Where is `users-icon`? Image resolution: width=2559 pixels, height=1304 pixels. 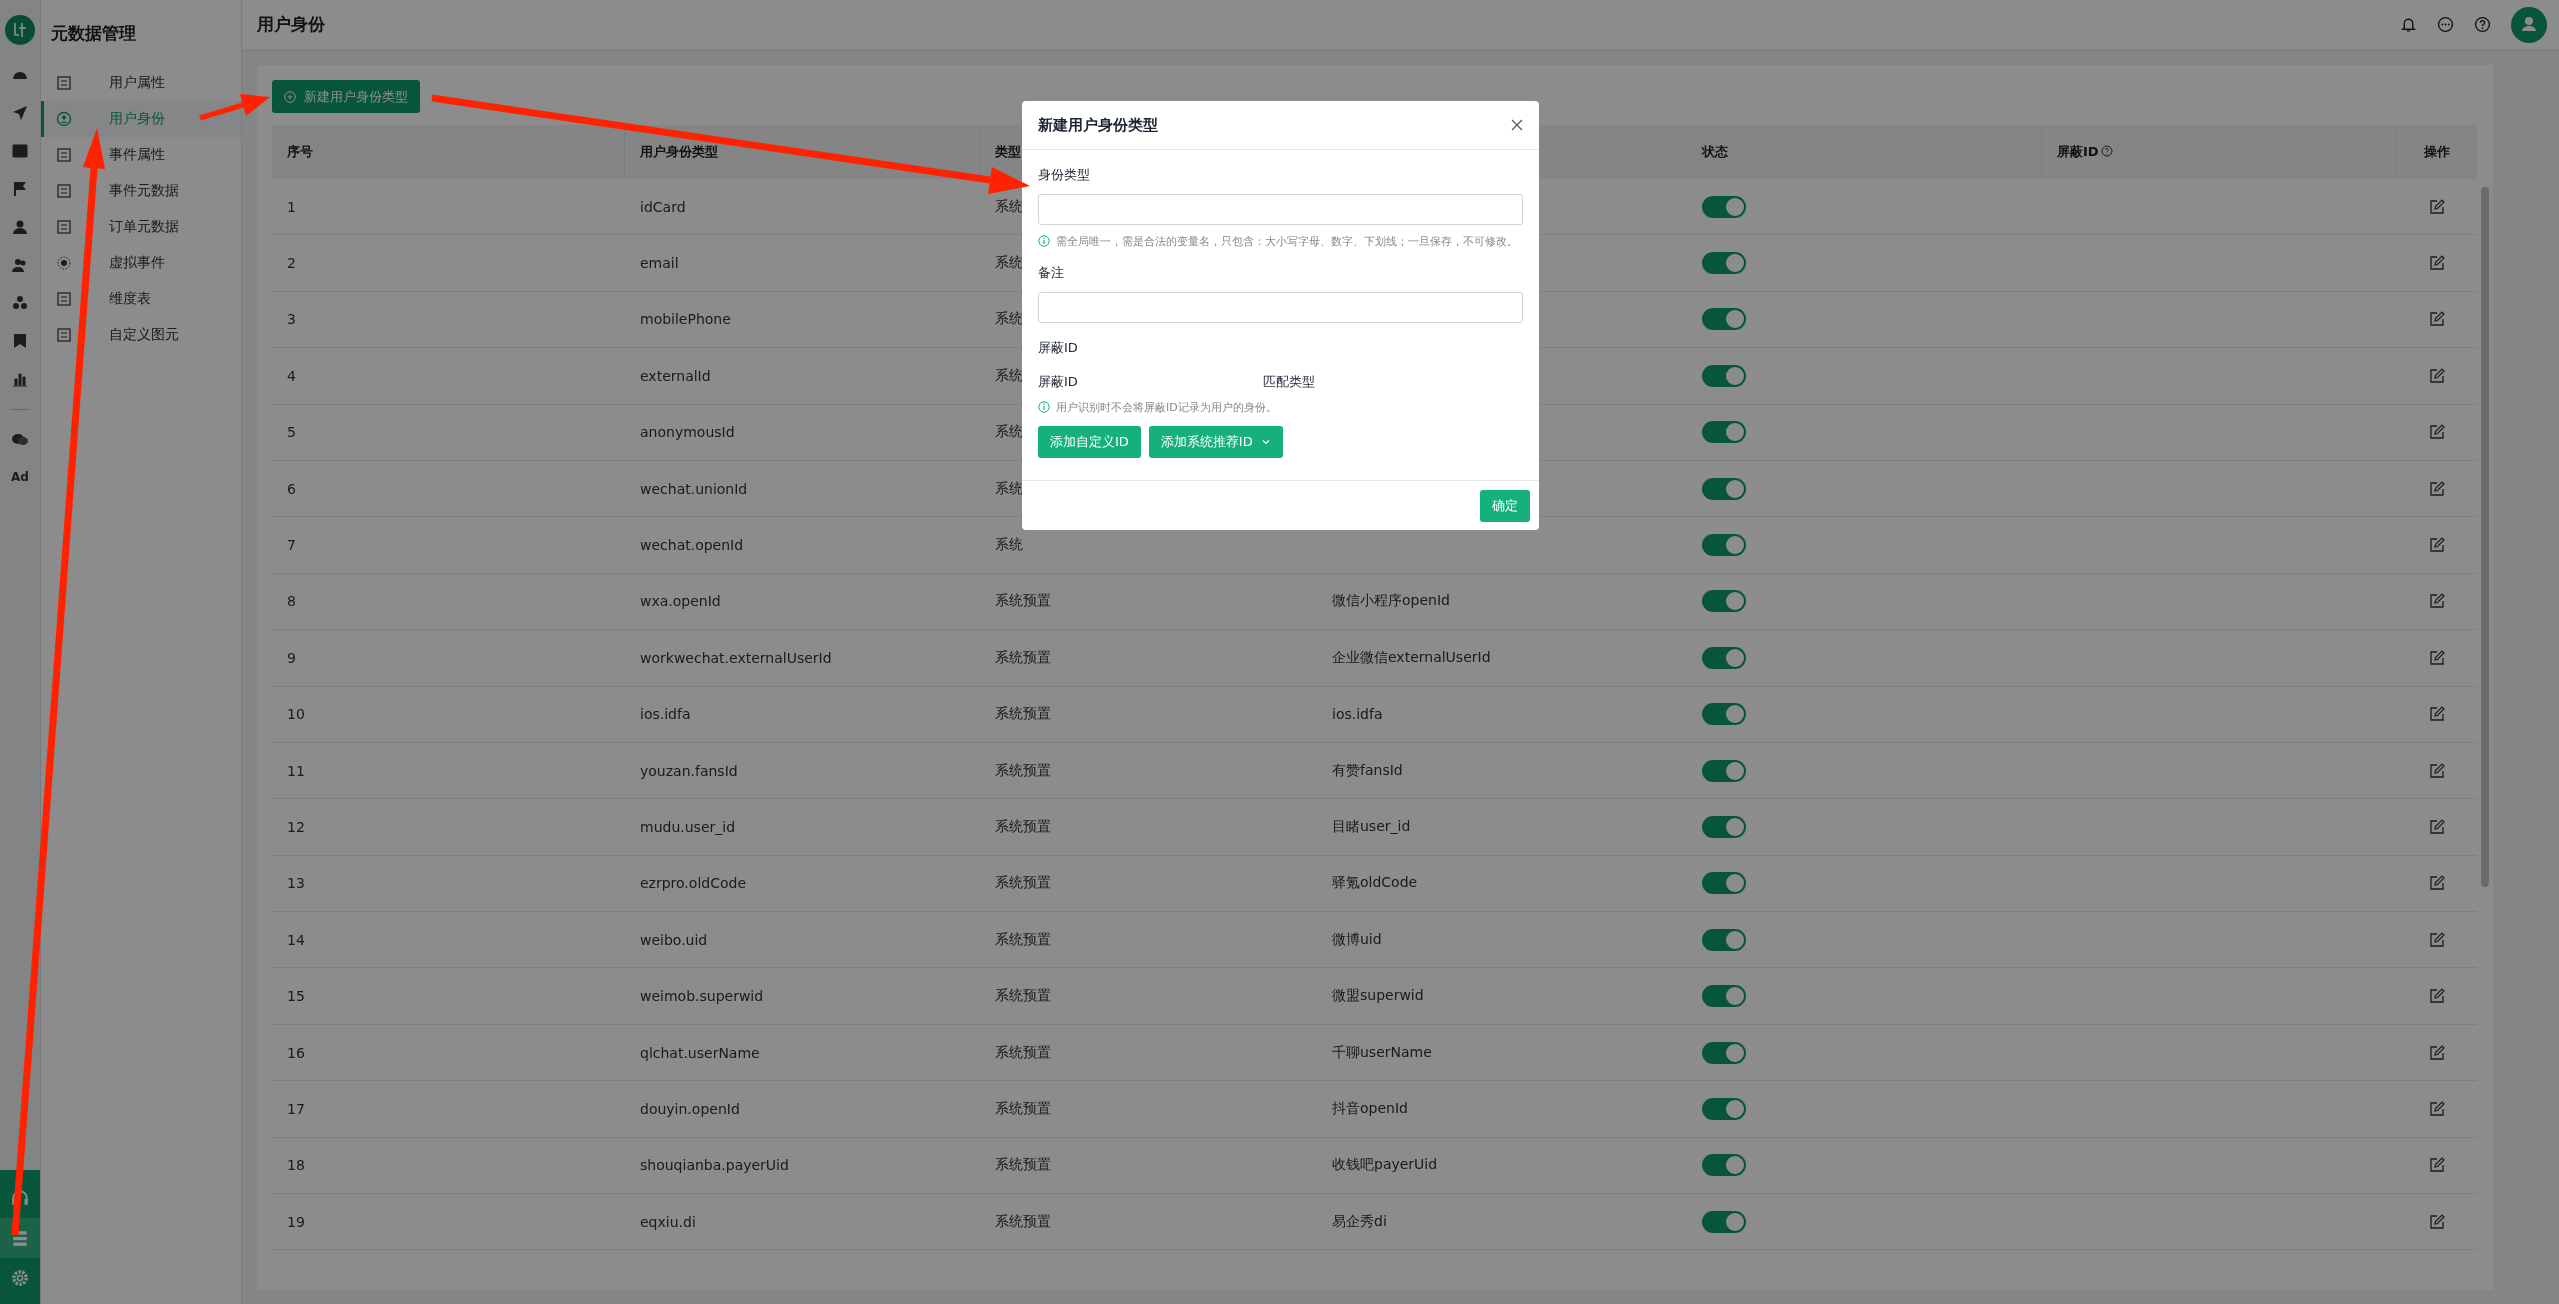
users-icon is located at coordinates (20, 265).